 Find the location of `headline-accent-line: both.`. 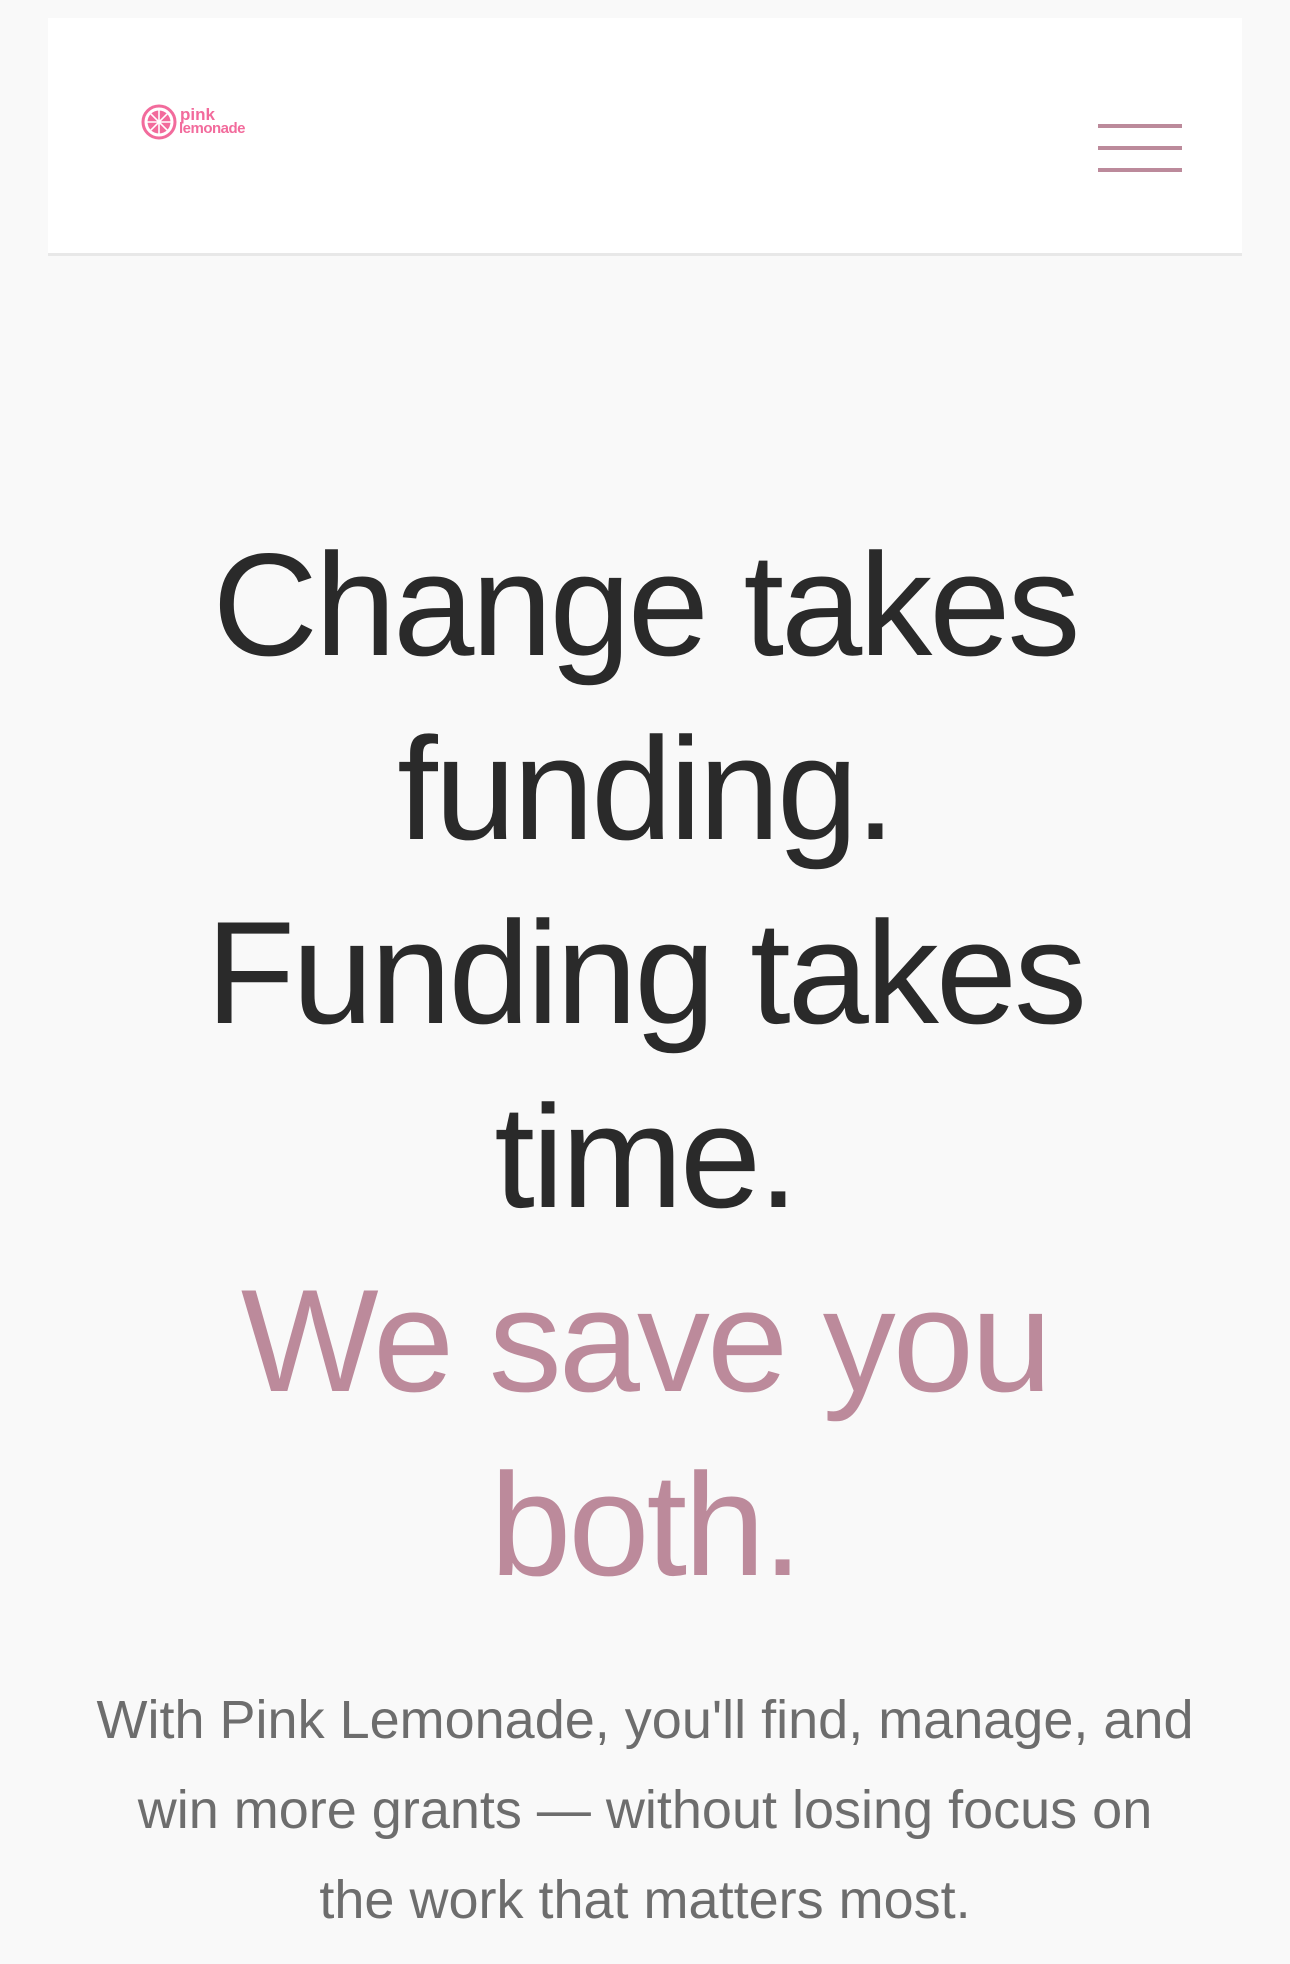

headline-accent-line: both. is located at coordinates (646, 1524).